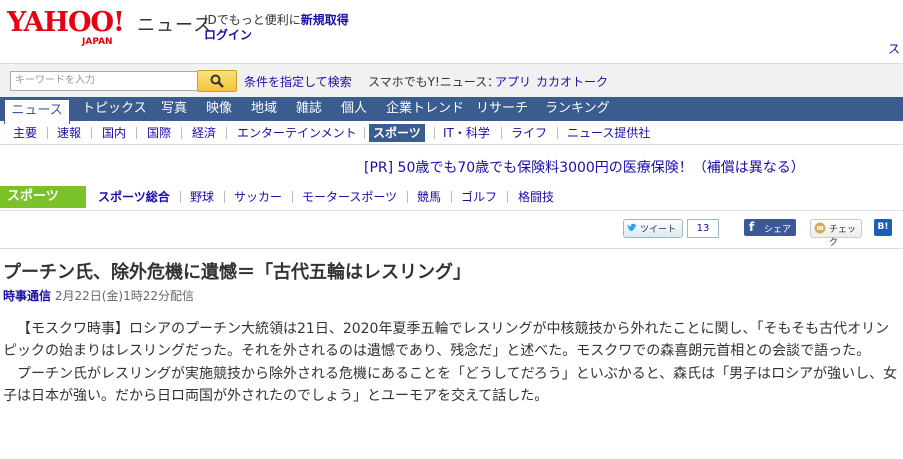  I want to click on login-link: ログイン, so click(228, 34).